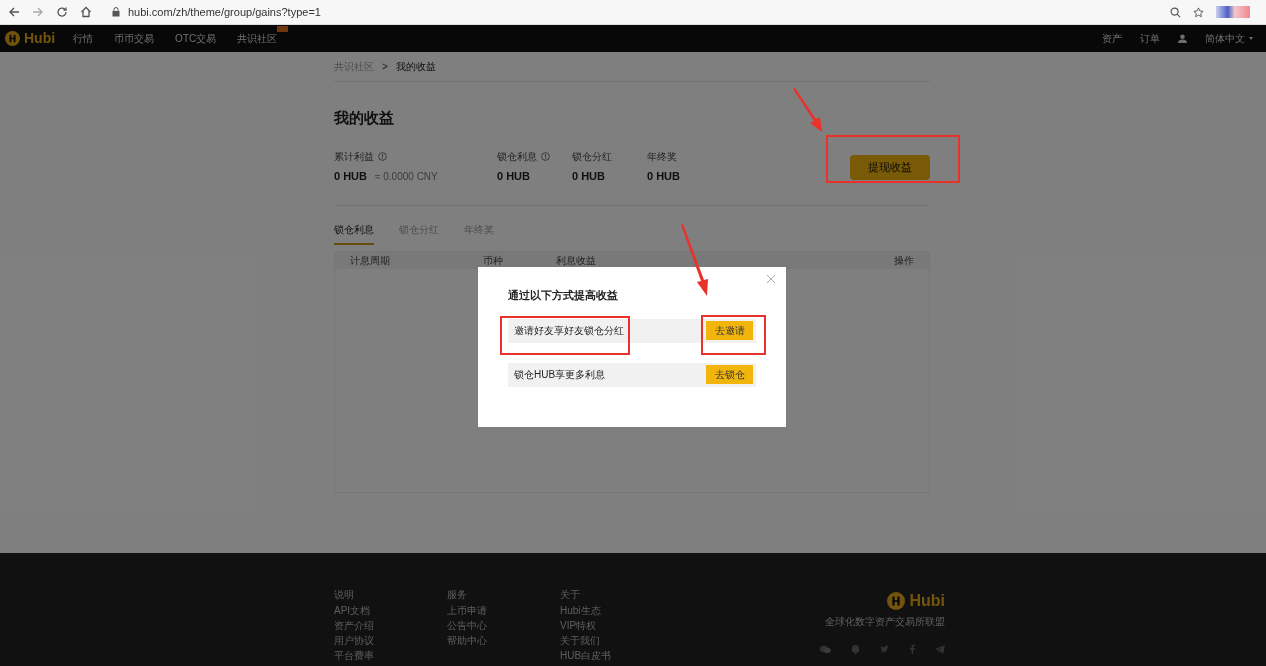 This screenshot has width=1266, height=666. I want to click on option-text: 邀请好友享好友锁仓分红, so click(569, 331).